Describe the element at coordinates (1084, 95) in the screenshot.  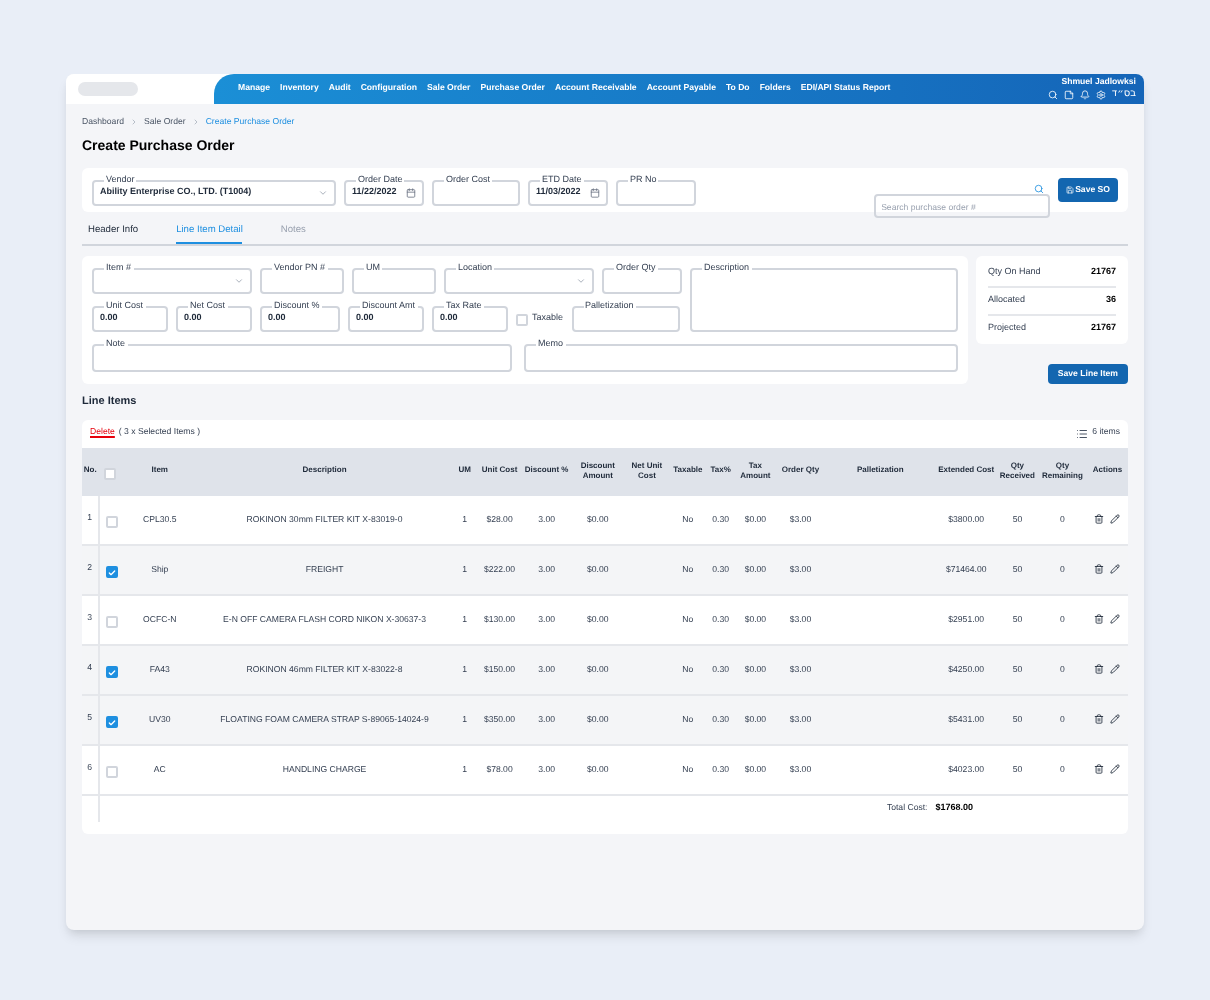
I see `bell-icon` at that location.